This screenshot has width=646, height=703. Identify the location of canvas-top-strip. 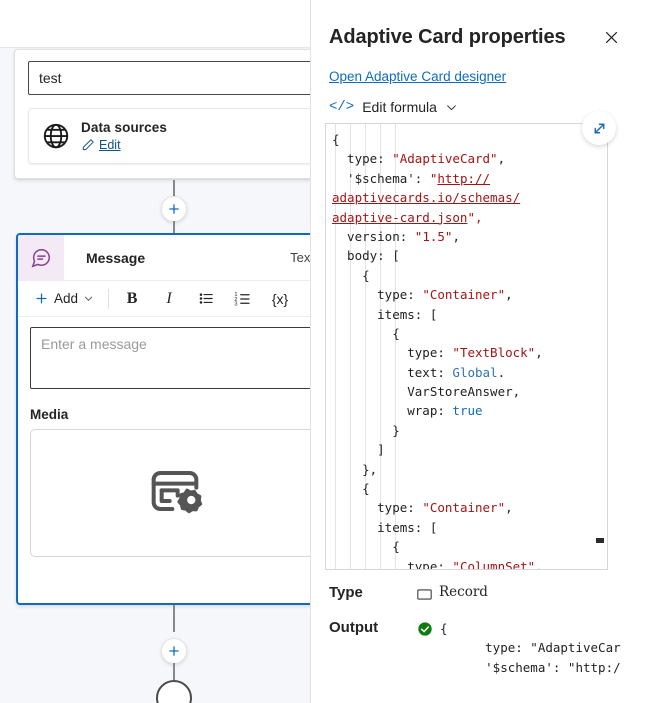
(155, 24).